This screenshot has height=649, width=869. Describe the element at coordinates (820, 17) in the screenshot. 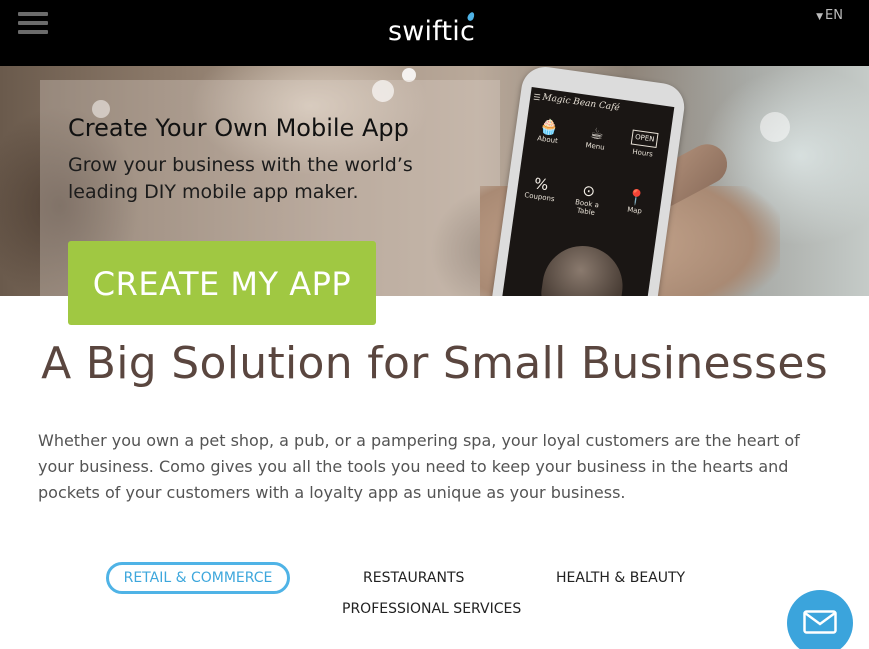

I see `chevron-down-icon: ▼` at that location.